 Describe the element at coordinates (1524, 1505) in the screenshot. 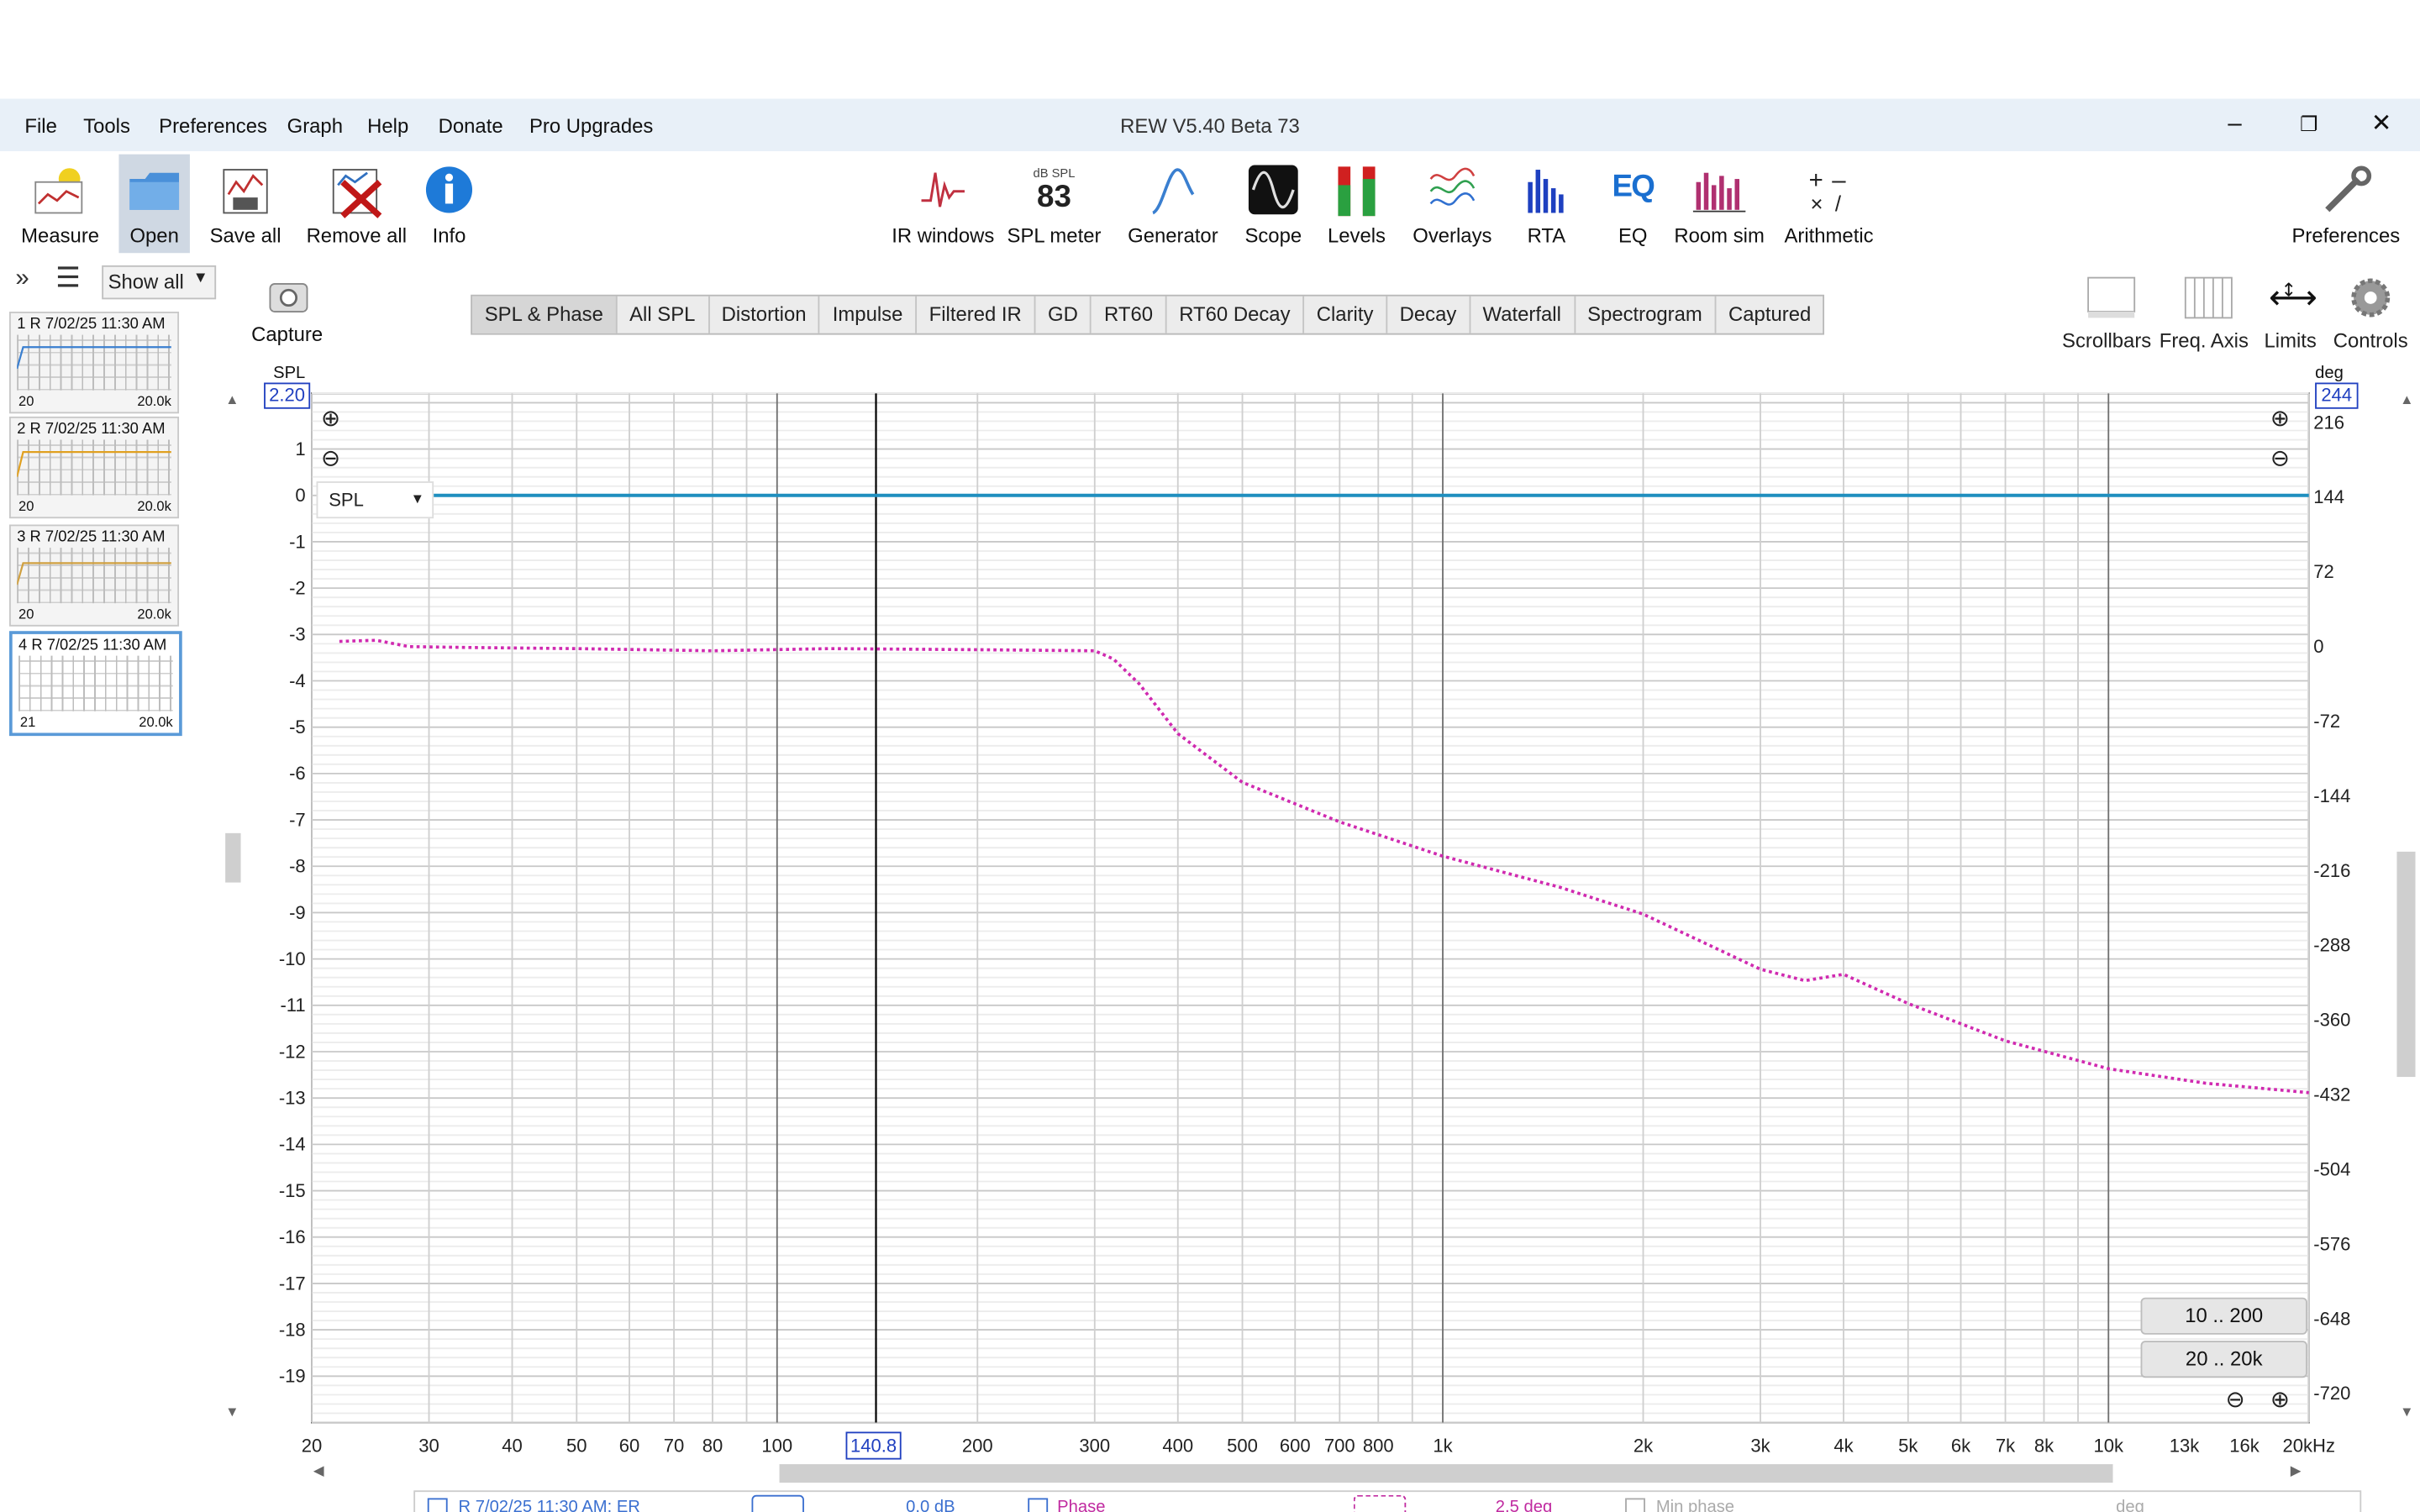

I see `legend-phase-value: 2.5 deg` at that location.